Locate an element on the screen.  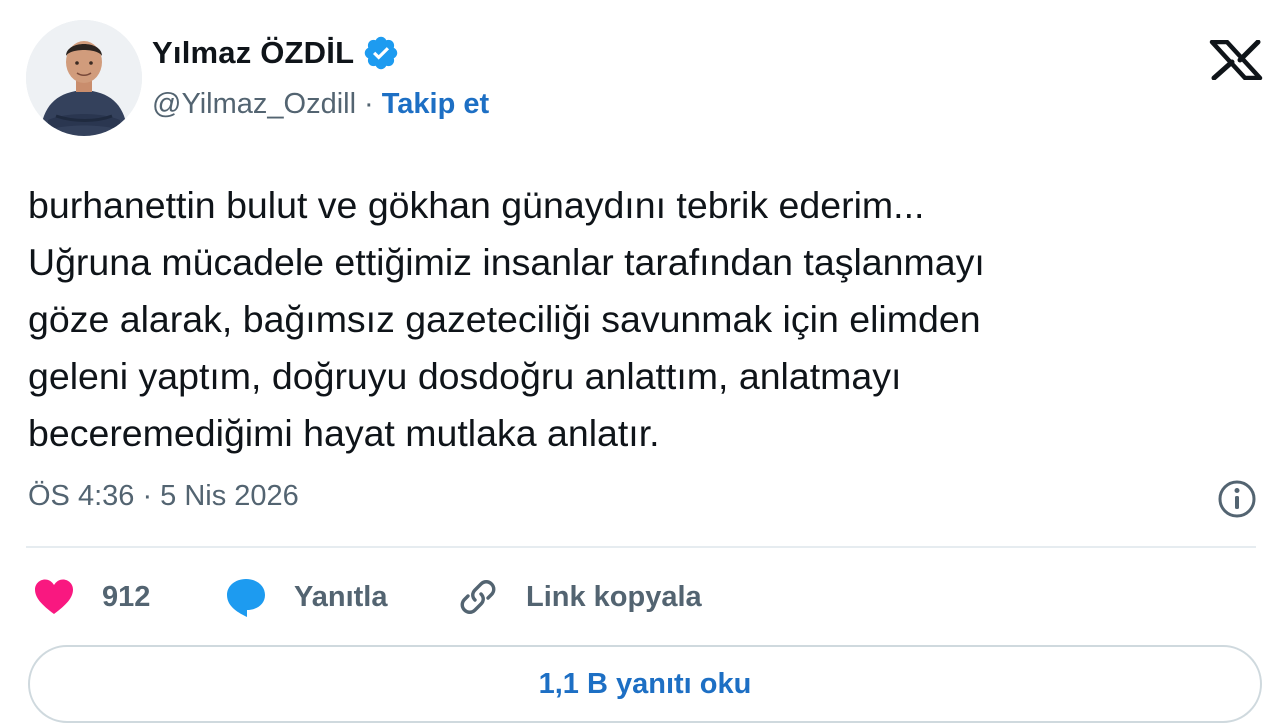
read-replies-label: 1,1 B yanıtı oku is located at coordinates (645, 683).